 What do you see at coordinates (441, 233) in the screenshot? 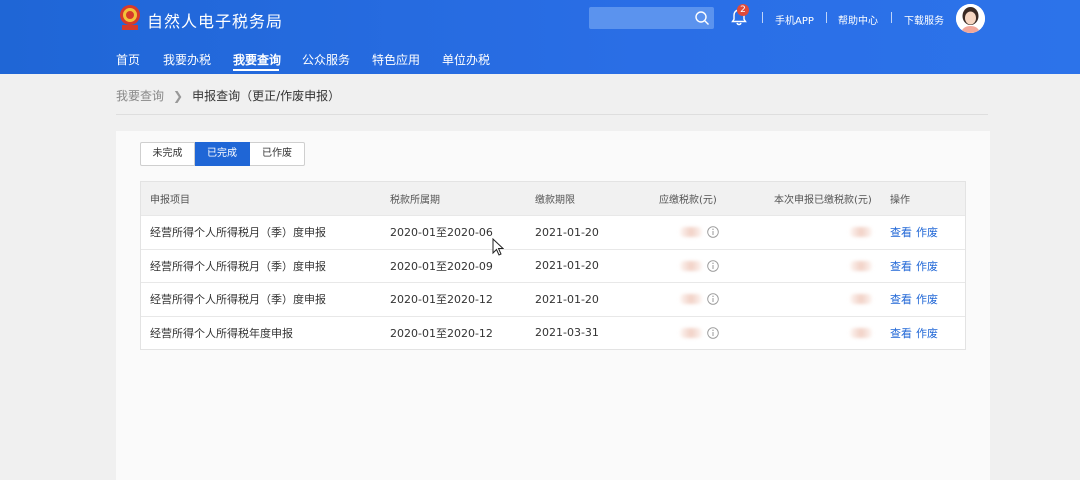
I see `row-period: 2020-01至2020-06` at bounding box center [441, 233].